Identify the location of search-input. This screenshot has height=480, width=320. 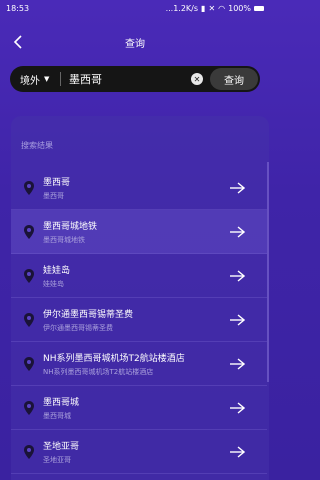
(128, 79).